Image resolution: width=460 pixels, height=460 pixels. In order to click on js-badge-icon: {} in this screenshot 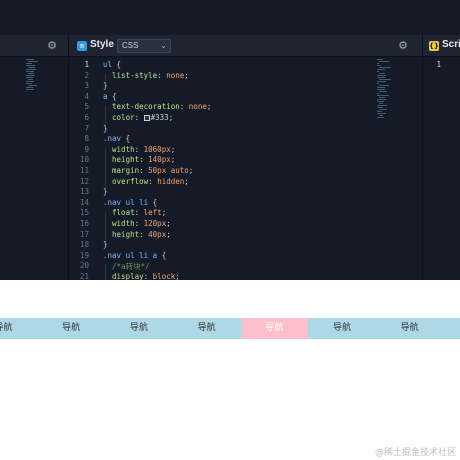, I will do `click(434, 46)`.